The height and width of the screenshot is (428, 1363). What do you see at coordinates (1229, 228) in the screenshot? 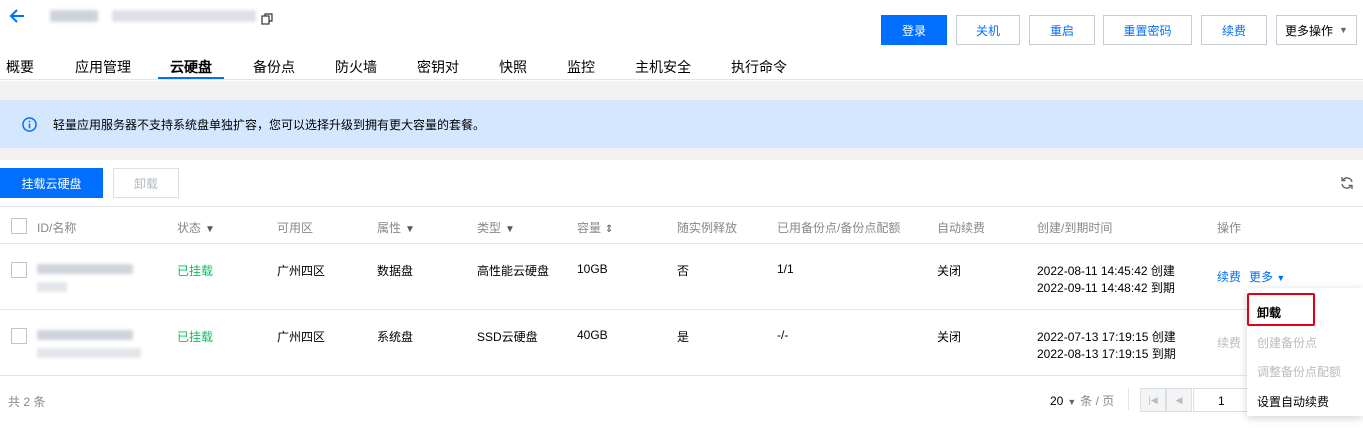
I see `col-ops: 操作` at bounding box center [1229, 228].